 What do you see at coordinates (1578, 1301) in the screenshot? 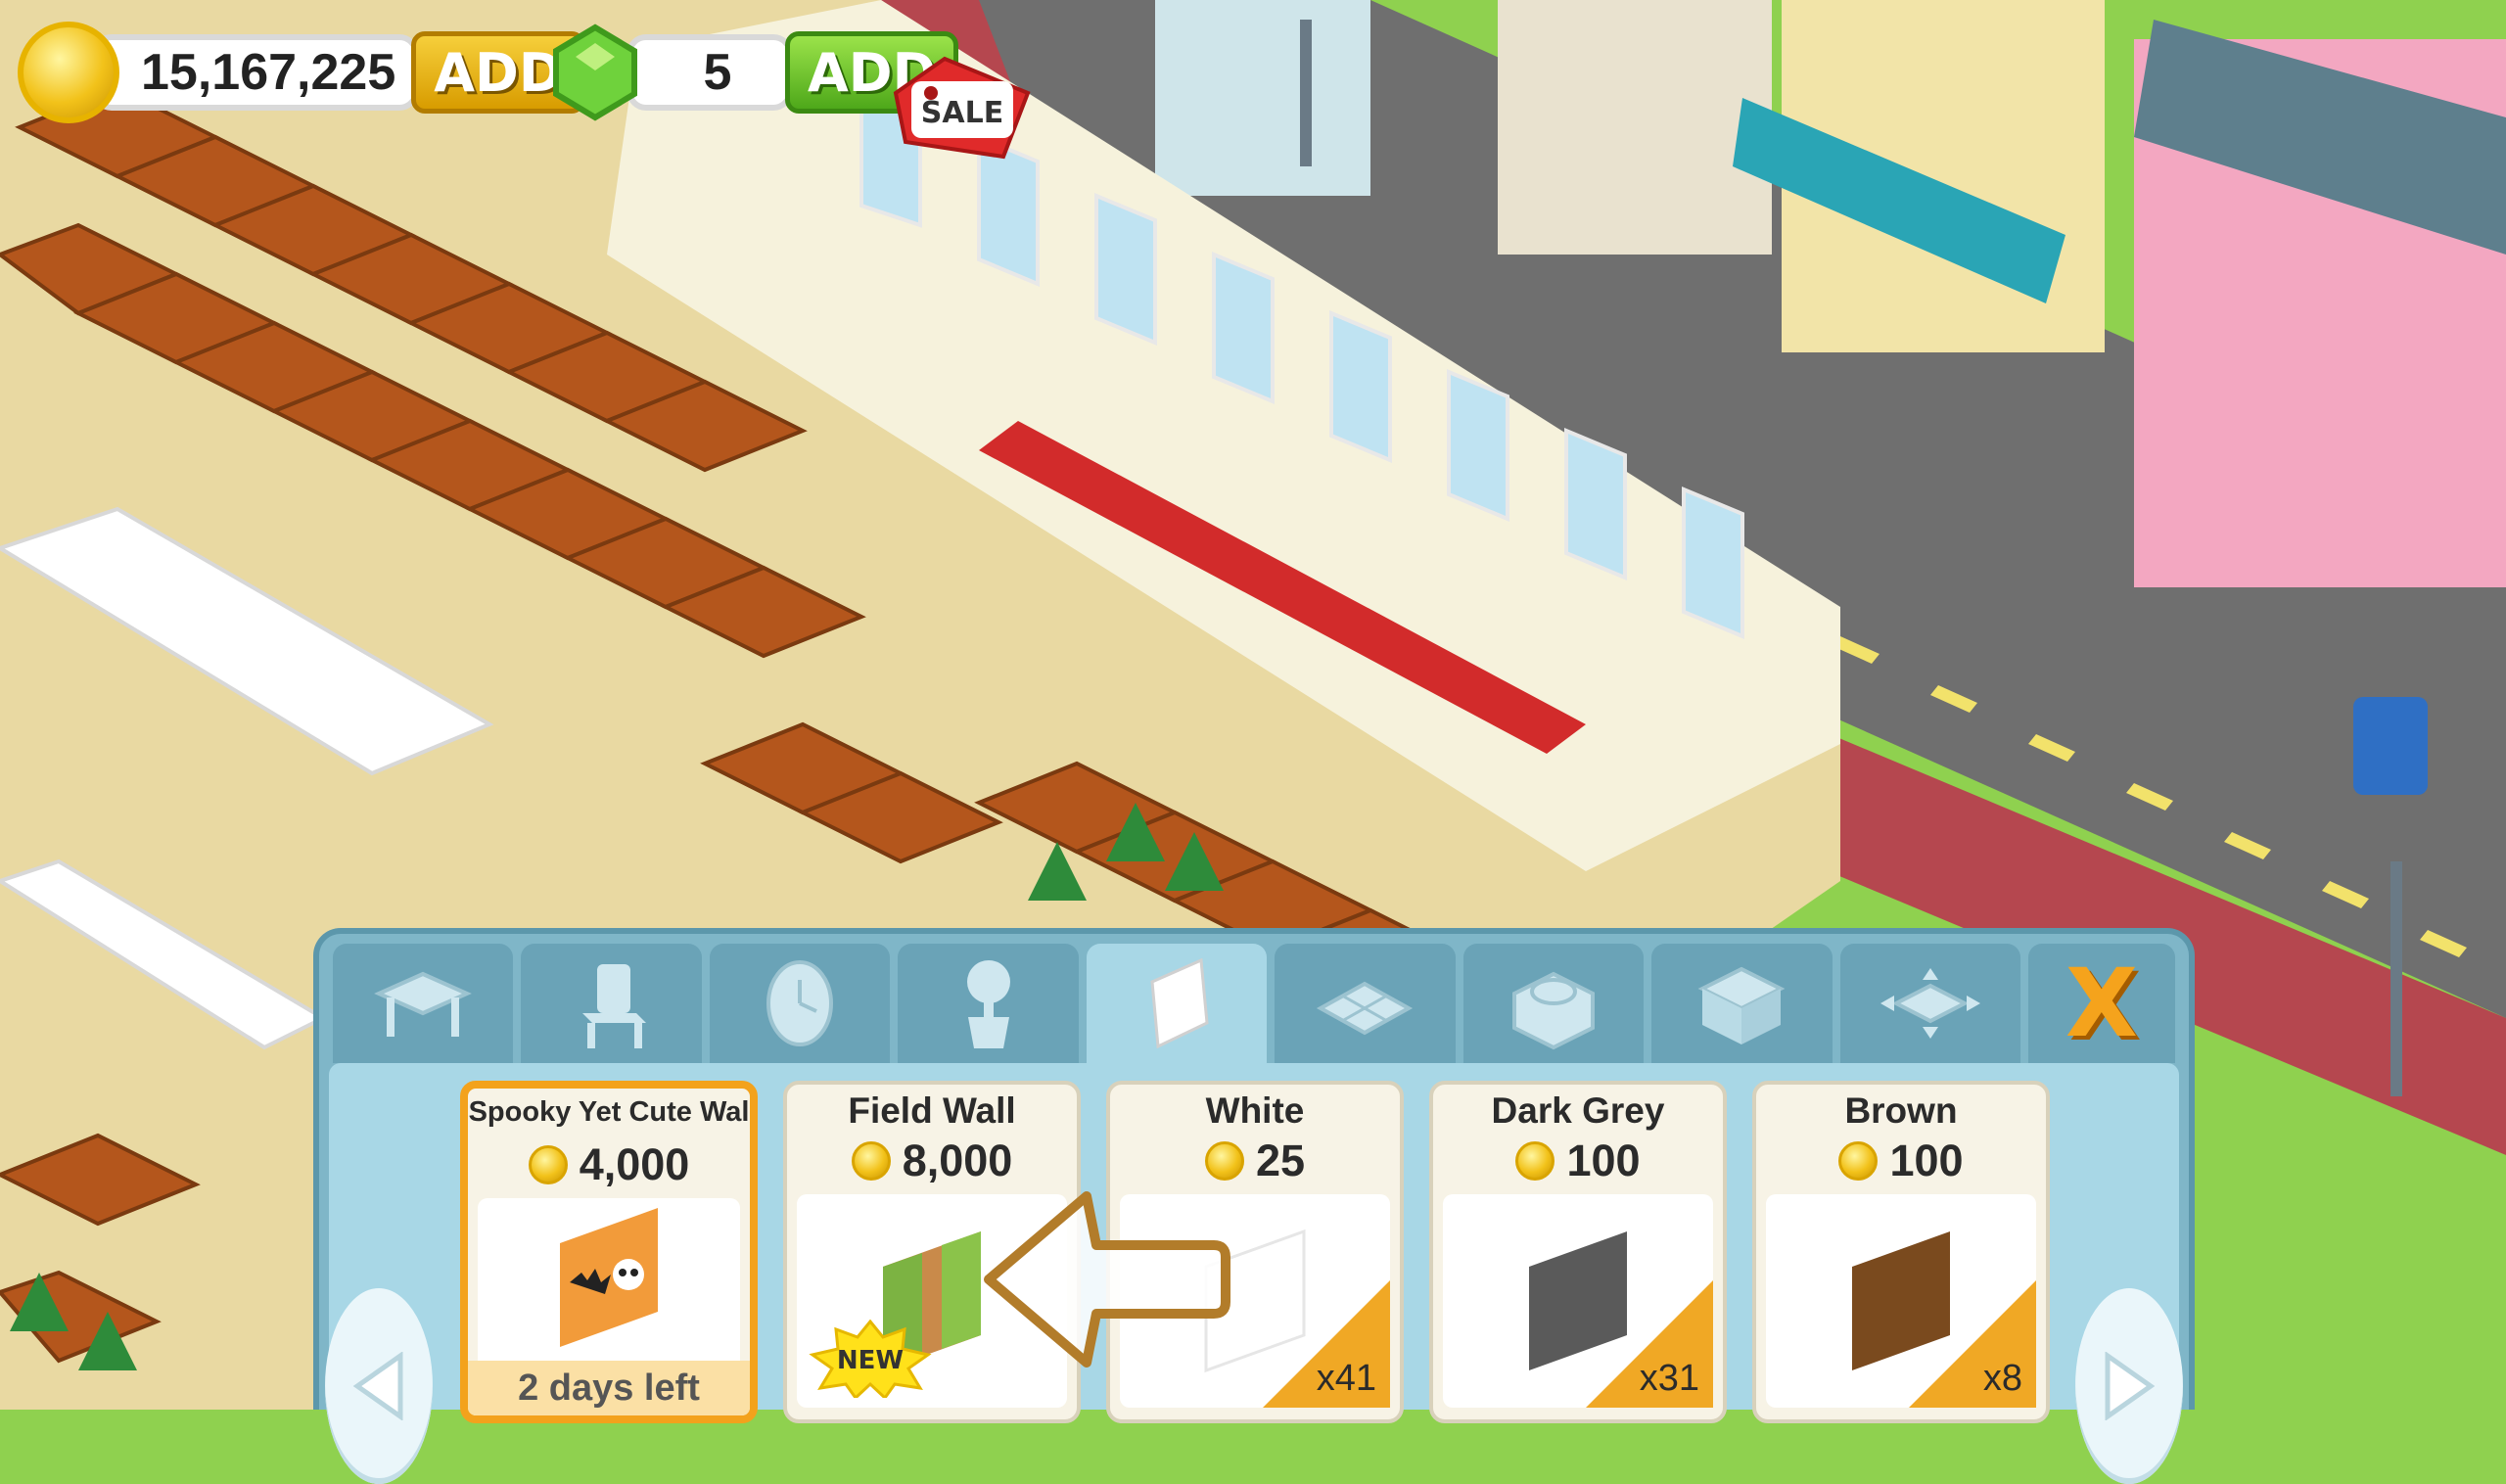
I see `item-thumbnail-area: x31` at bounding box center [1578, 1301].